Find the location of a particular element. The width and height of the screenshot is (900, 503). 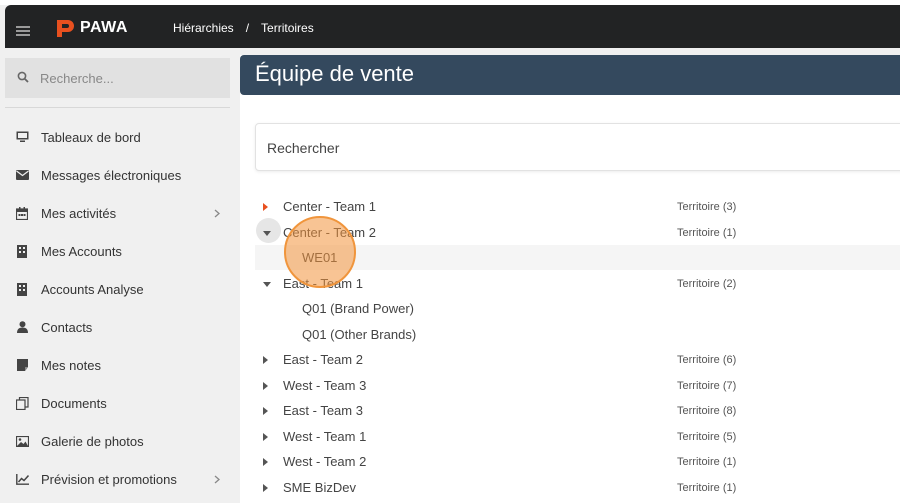

sidebar-item-mes-accounts: Mes Accounts is located at coordinates (117, 251).